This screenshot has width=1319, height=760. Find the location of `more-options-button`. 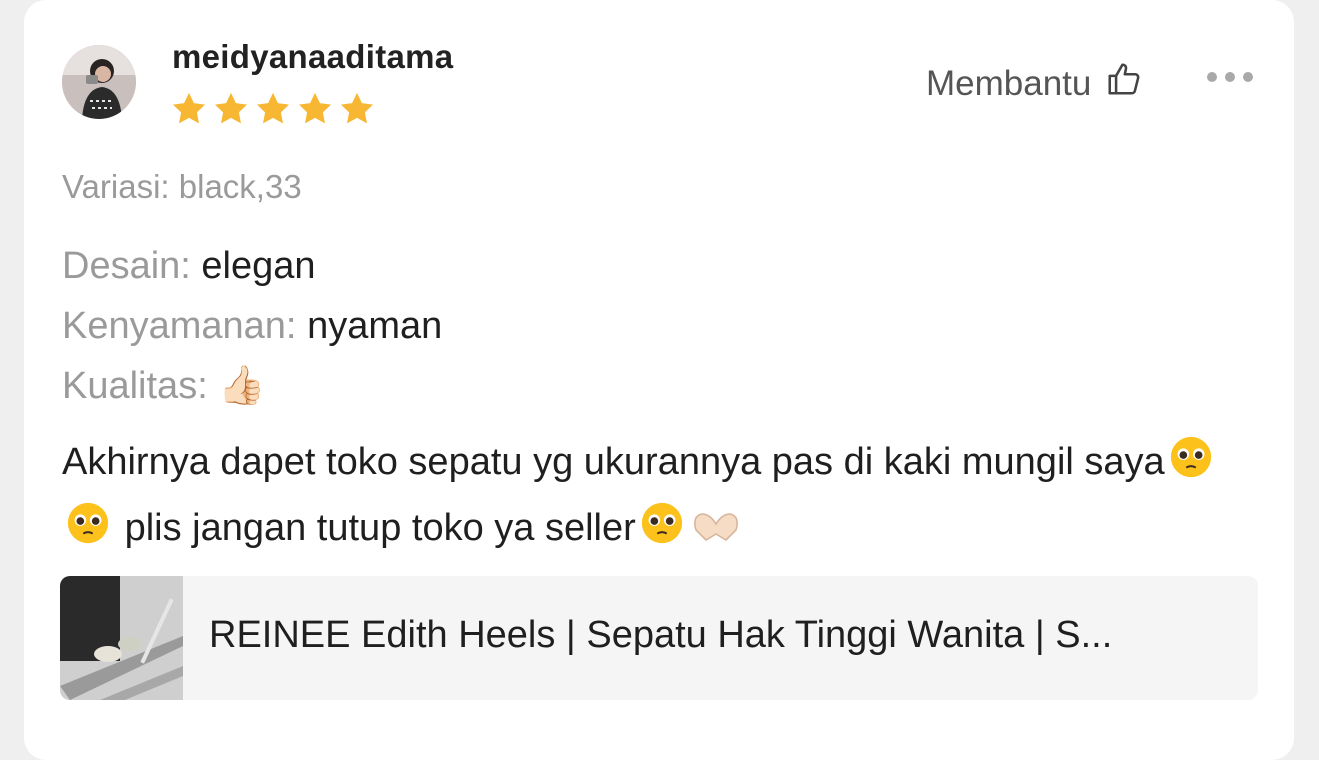

more-options-button is located at coordinates (1230, 77).